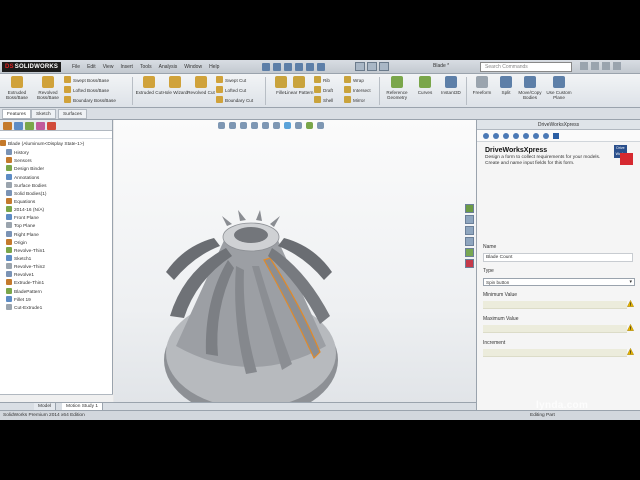 The height and width of the screenshot is (480, 640). What do you see at coordinates (322, 80) in the screenshot?
I see `rib-button: Rib` at bounding box center [322, 80].